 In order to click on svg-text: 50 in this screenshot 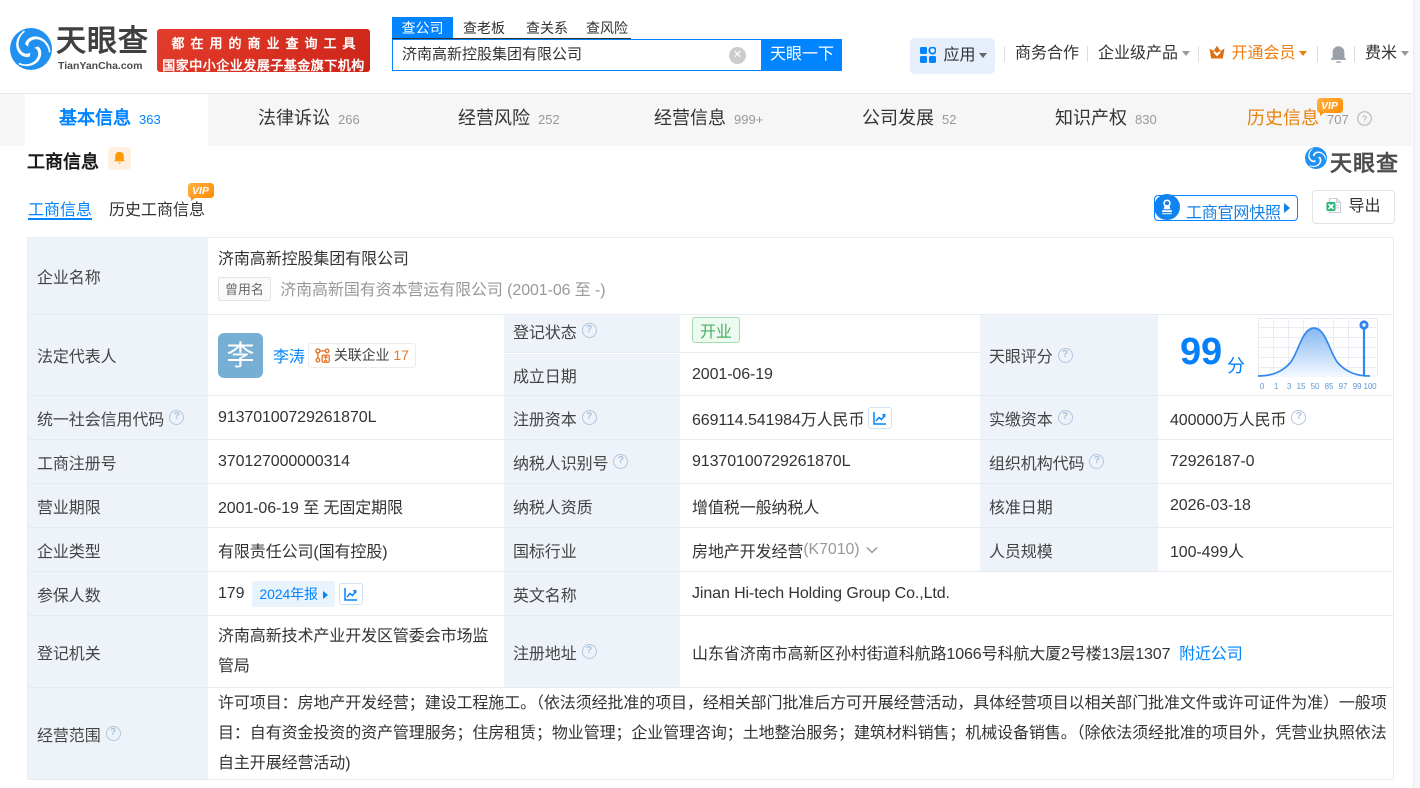, I will do `click(1315, 386)`.